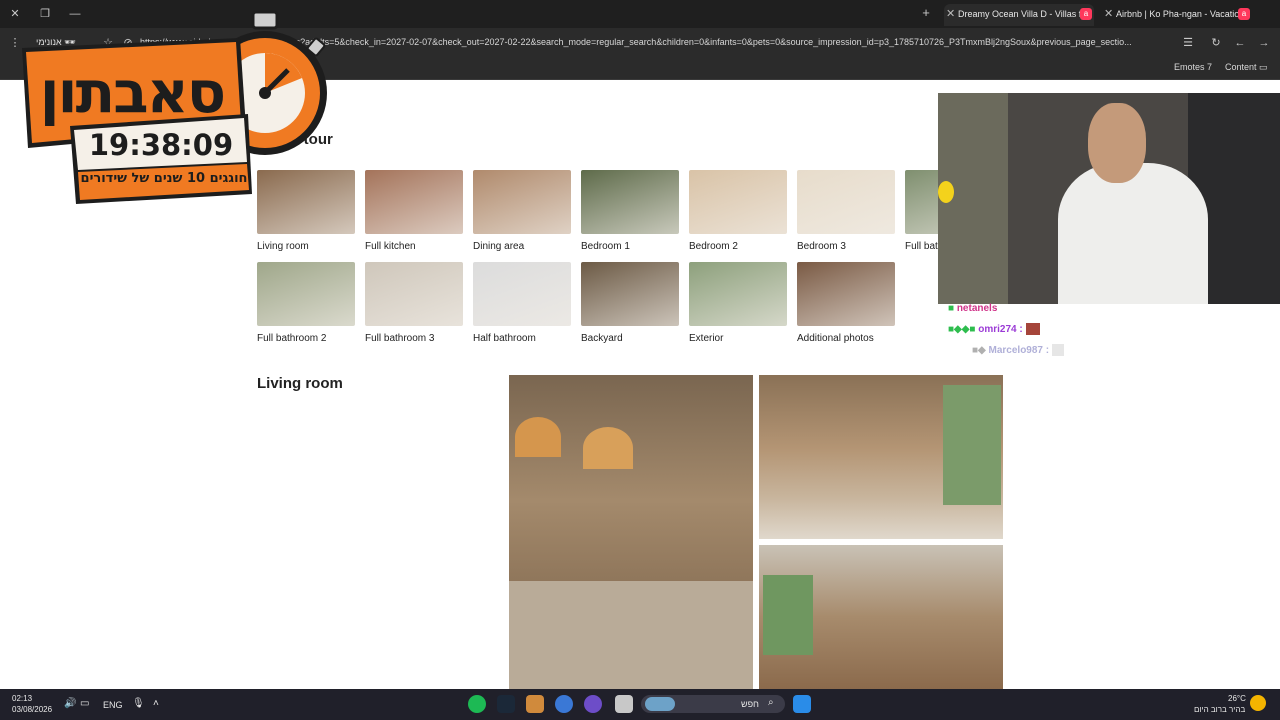 This screenshot has height=720, width=1280. I want to click on windows-start-icon, so click(802, 704).